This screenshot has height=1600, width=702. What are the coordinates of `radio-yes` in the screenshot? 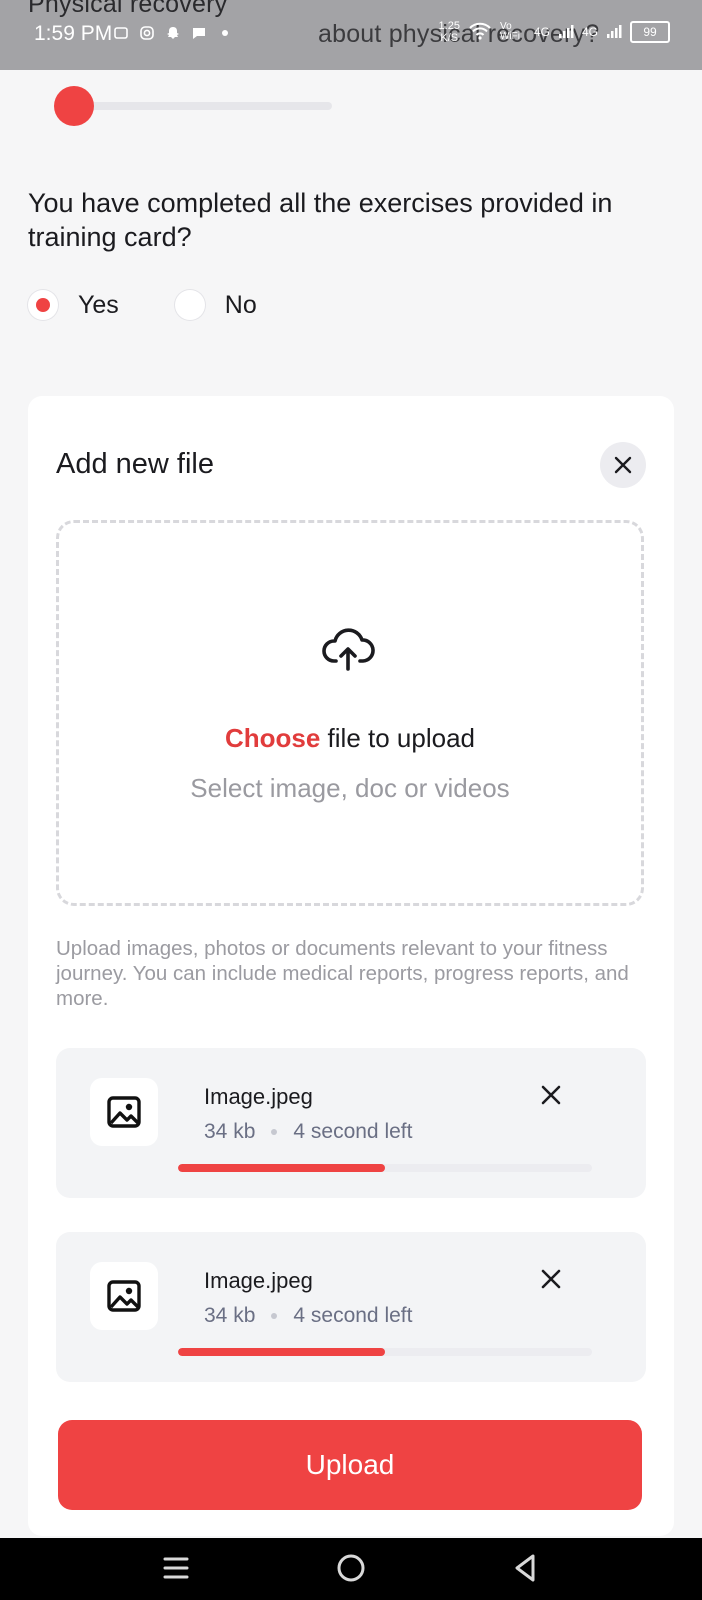 It's located at (43, 305).